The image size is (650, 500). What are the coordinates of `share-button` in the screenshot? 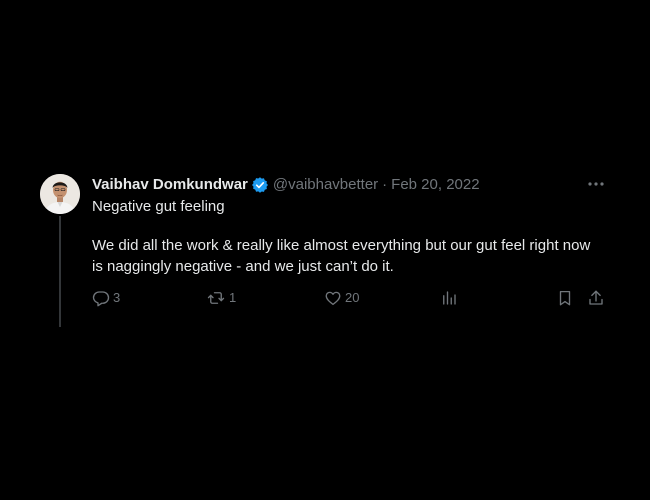 It's located at (596, 298).